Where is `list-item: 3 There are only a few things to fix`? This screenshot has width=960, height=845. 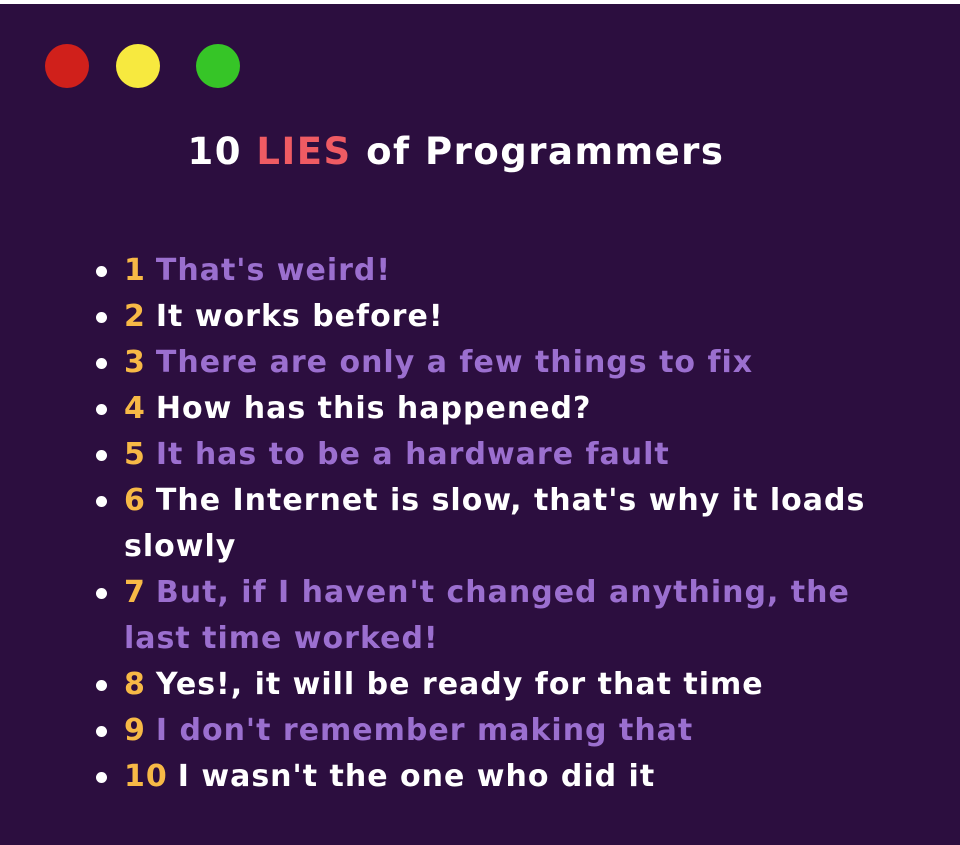 list-item: 3 There are only a few things to fix is located at coordinates (507, 363).